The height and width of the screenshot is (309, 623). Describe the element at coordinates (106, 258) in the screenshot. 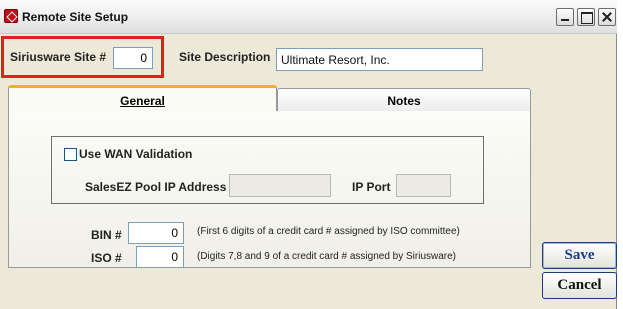

I see `iso-label: ISO #` at that location.